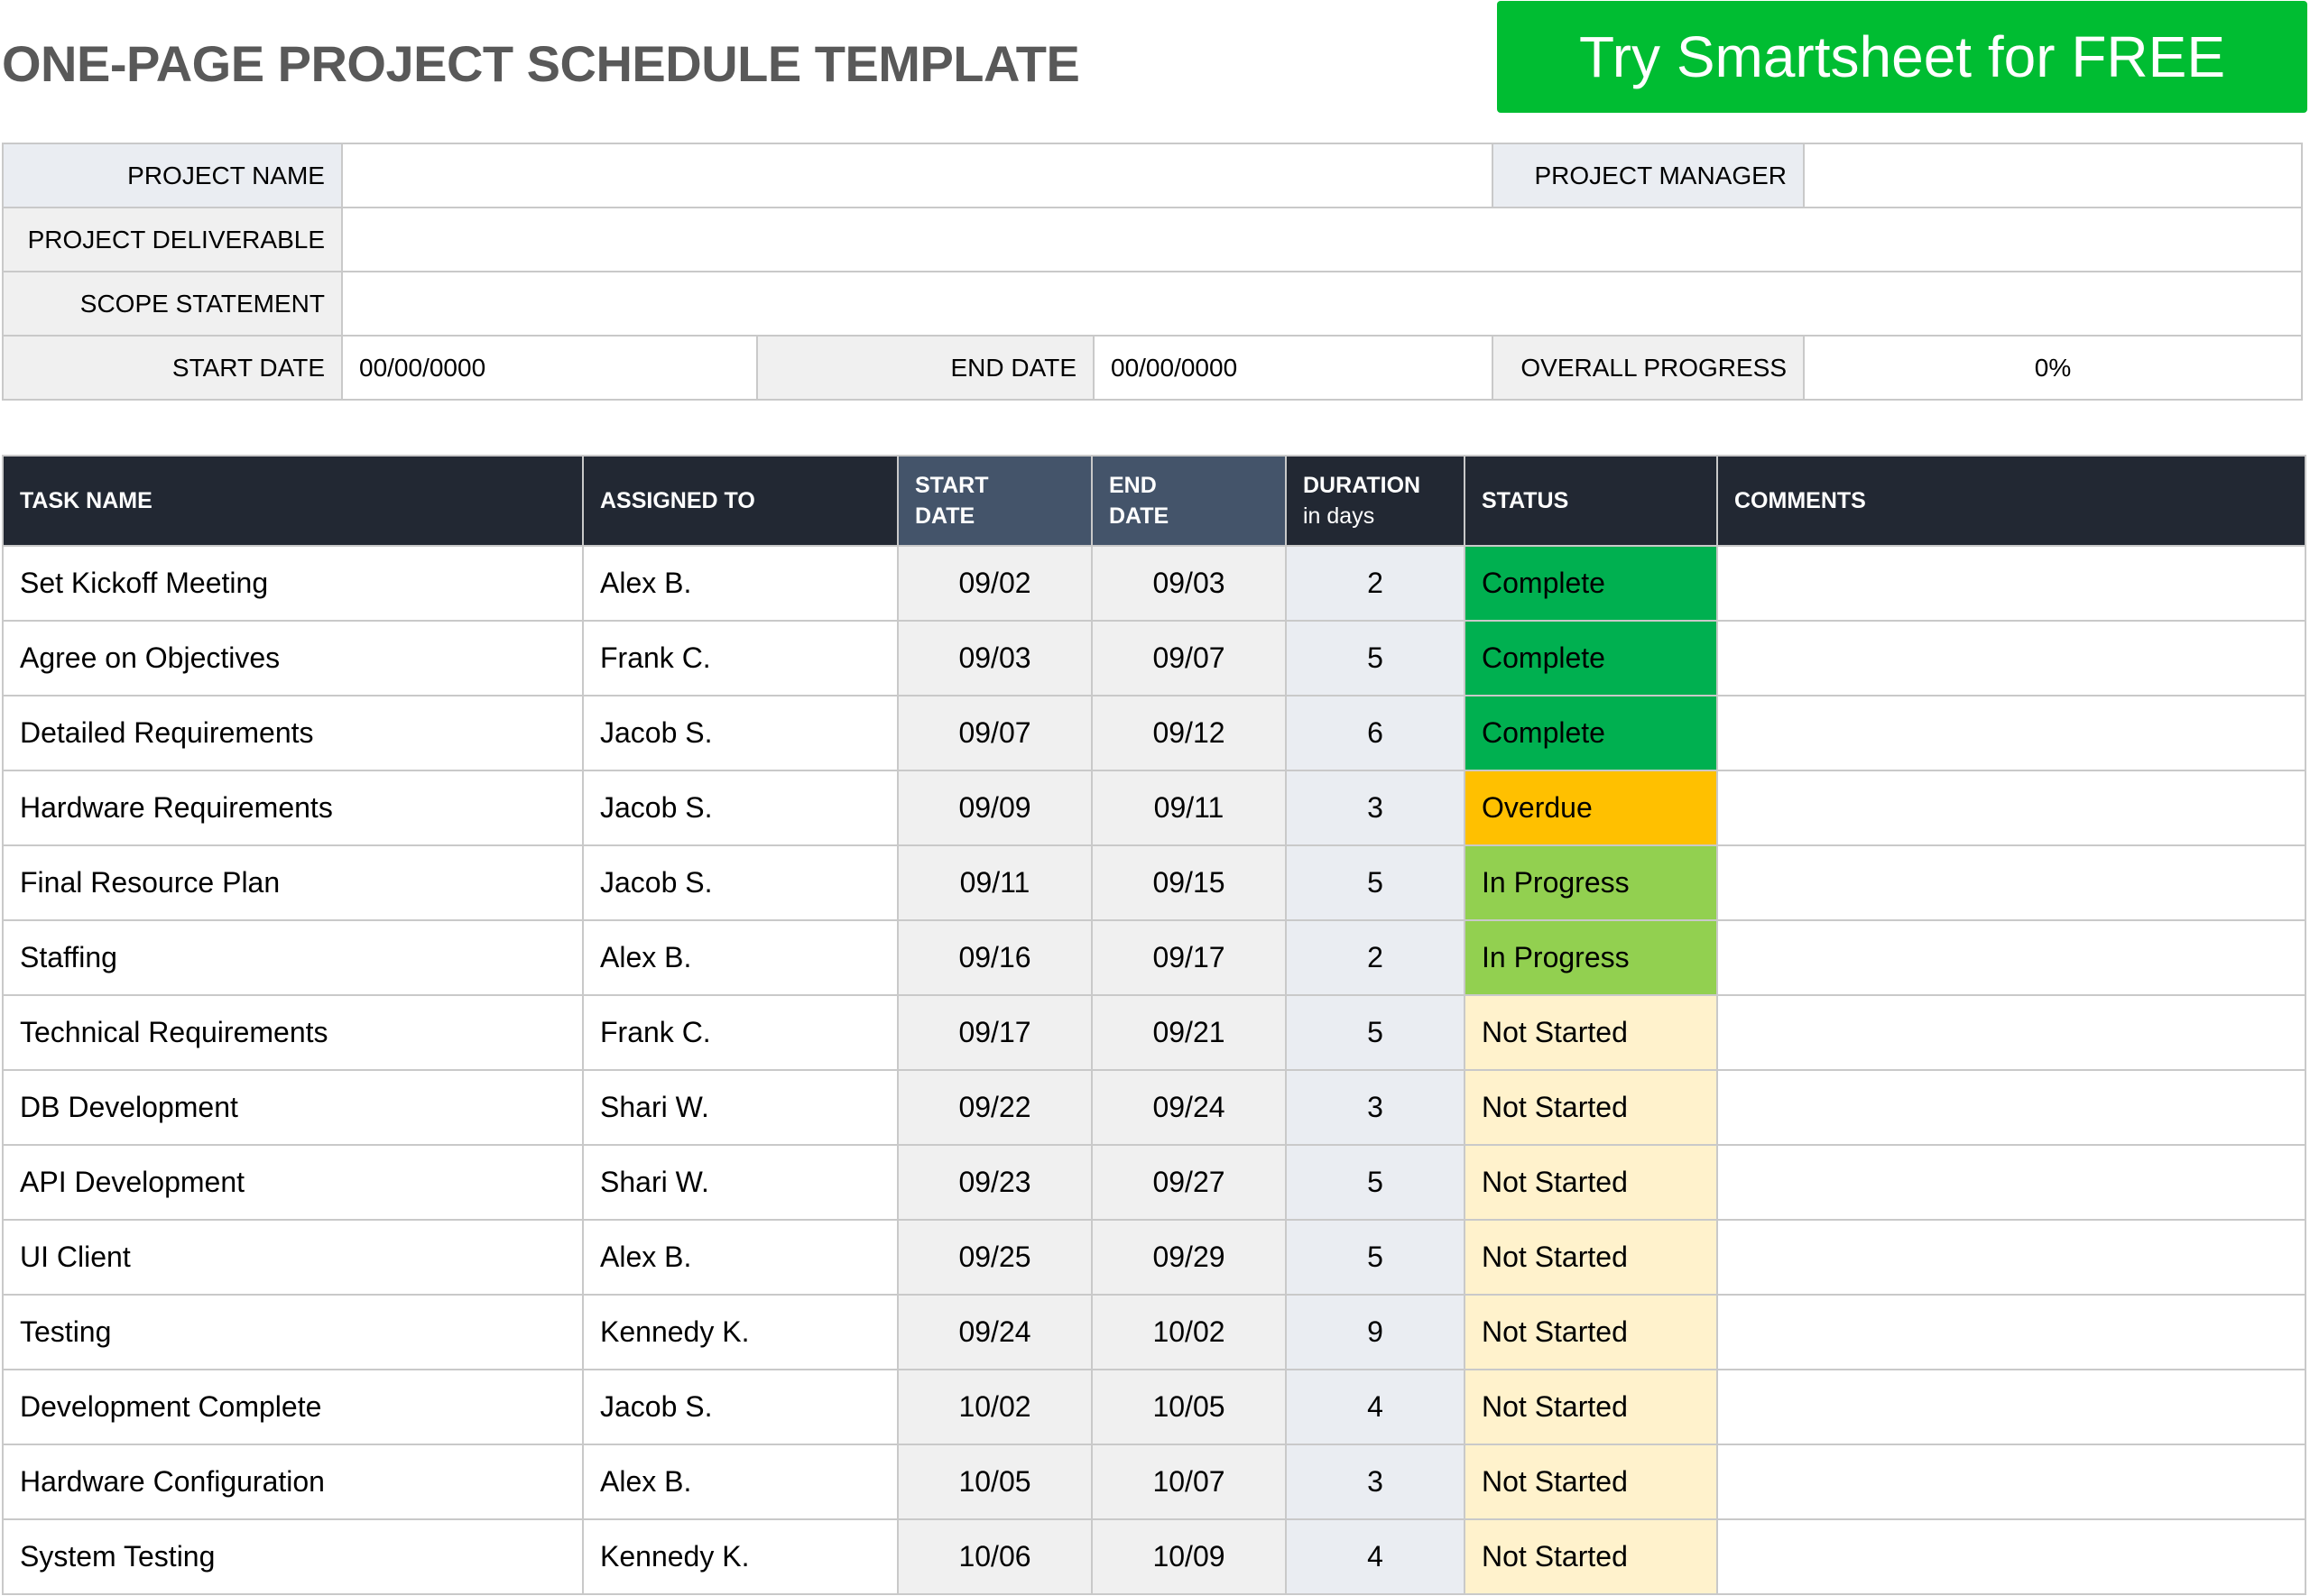 This screenshot has width=2310, height=1596. Describe the element at coordinates (1293, 368) in the screenshot. I see `end-date-field: 00/00/0000` at that location.